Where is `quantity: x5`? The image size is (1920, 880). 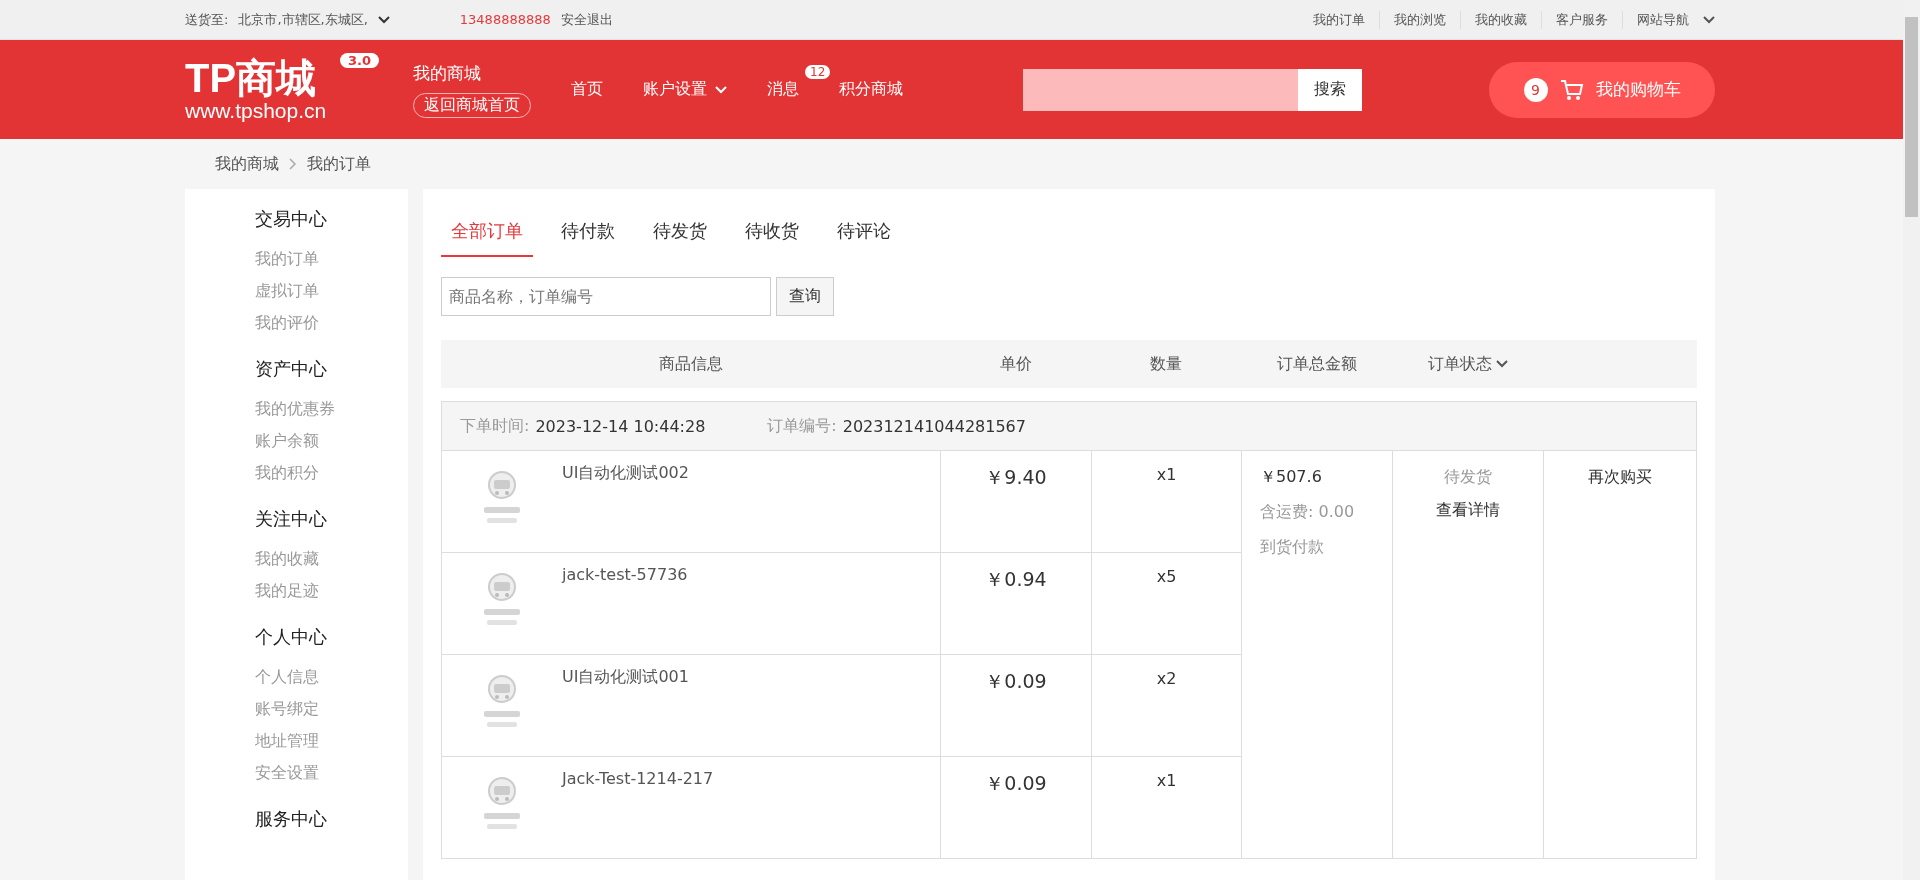
quantity: x5 is located at coordinates (1166, 576).